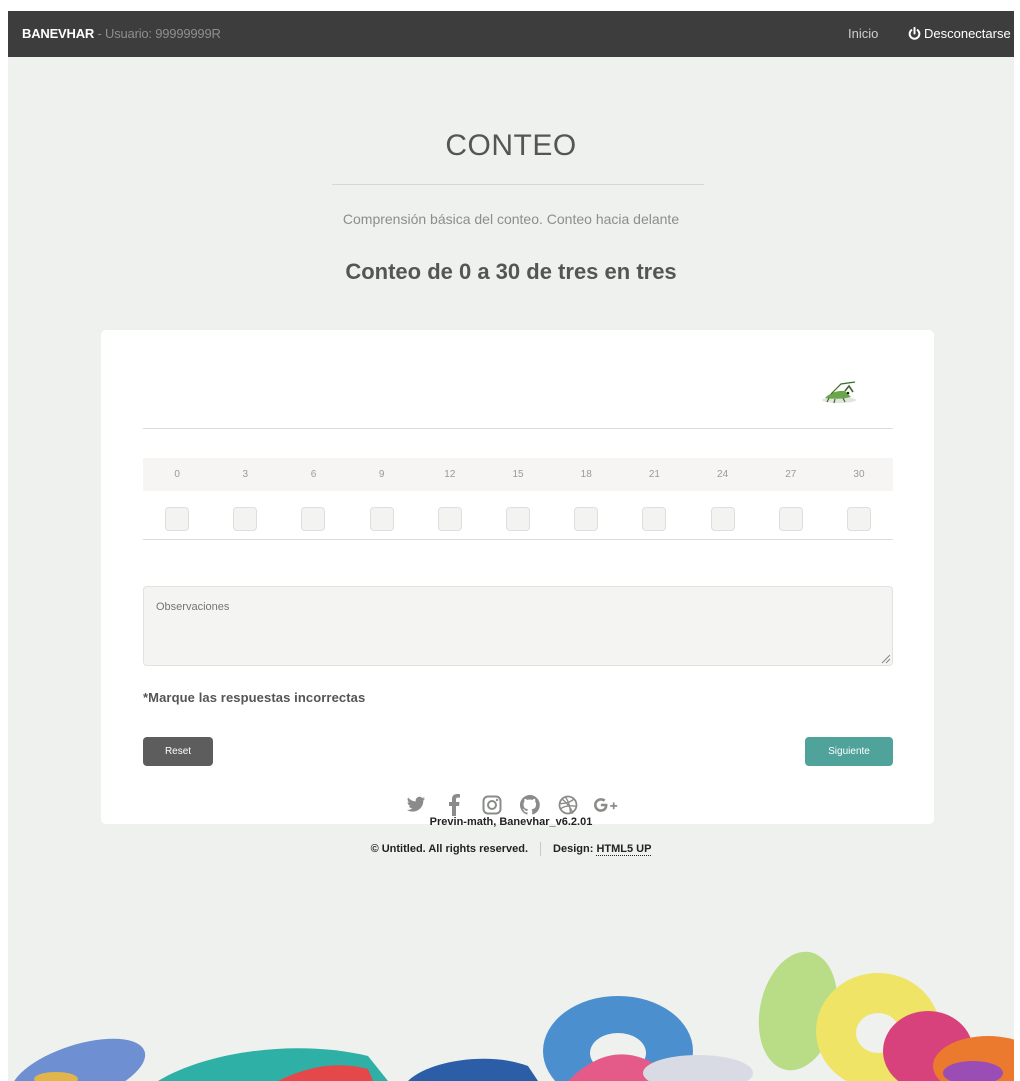 Image resolution: width=1020 pixels, height=1081 pixels. I want to click on number-label: 24, so click(723, 474).